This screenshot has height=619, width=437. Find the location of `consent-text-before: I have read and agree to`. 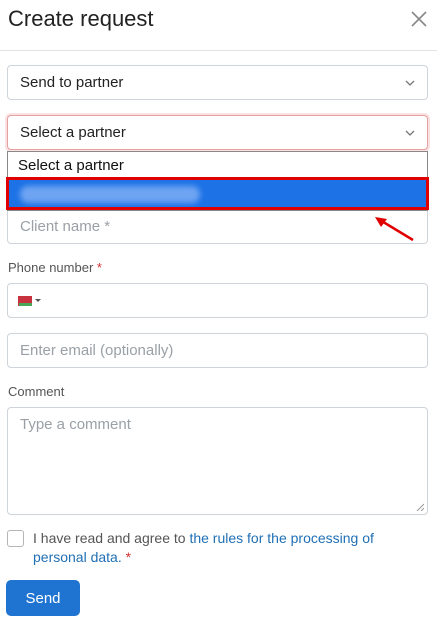

consent-text-before: I have read and agree to is located at coordinates (111, 538).